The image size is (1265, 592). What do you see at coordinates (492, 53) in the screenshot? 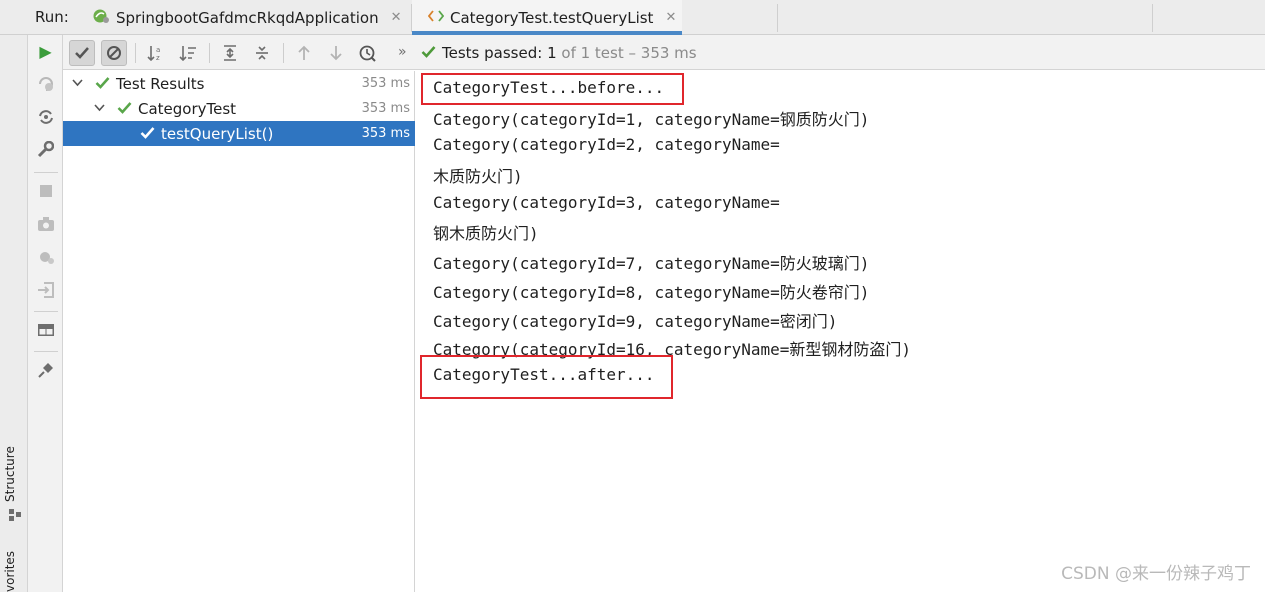
I see `status-prefix: Tests passed:` at bounding box center [492, 53].